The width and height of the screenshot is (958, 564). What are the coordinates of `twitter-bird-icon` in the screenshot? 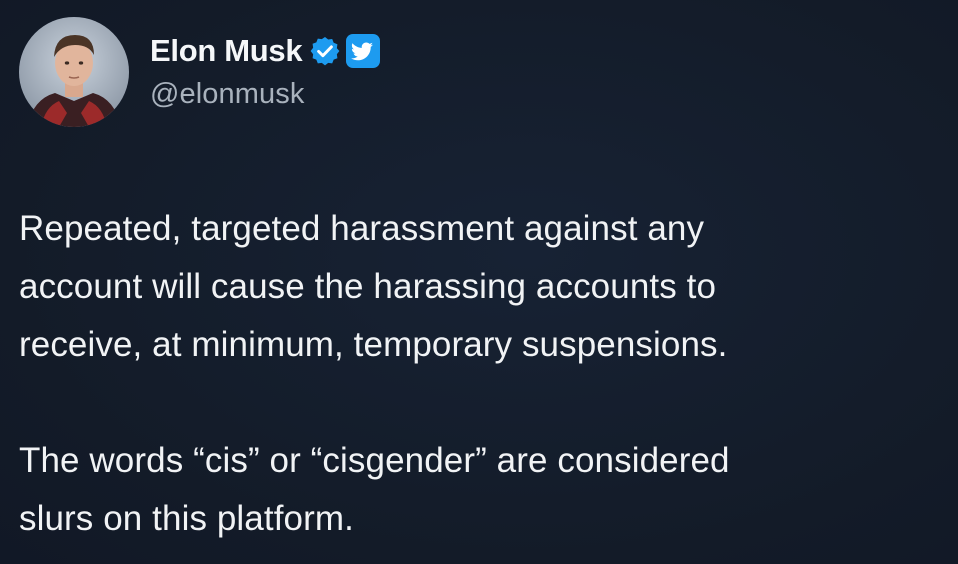 It's located at (363, 51).